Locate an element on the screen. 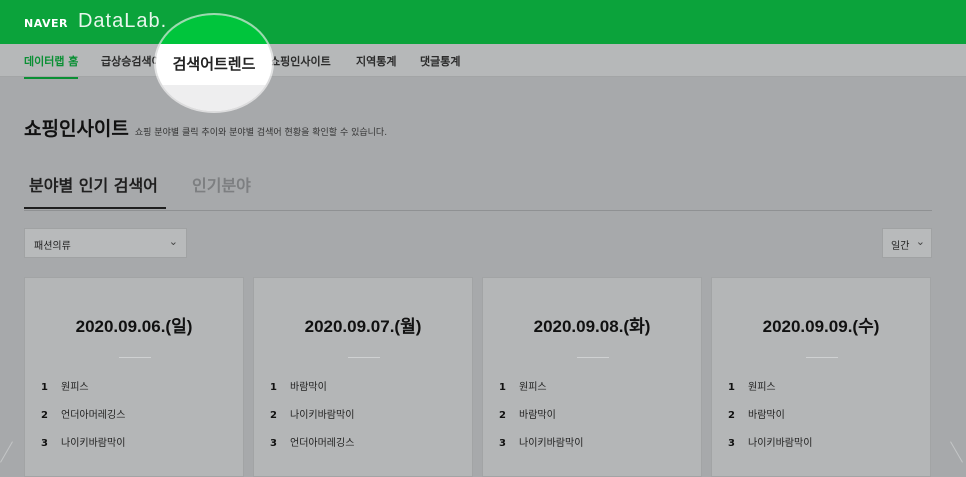 This screenshot has height=477, width=966. ranking-item: 2 나이키바람막이 is located at coordinates (312, 413).